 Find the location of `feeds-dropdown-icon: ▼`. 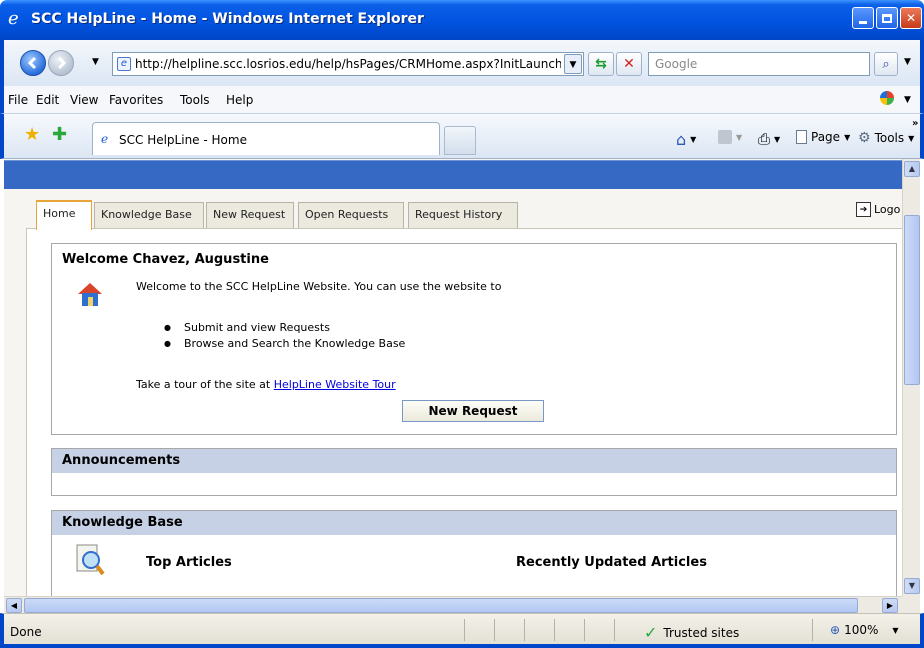

feeds-dropdown-icon: ▼ is located at coordinates (739, 137).